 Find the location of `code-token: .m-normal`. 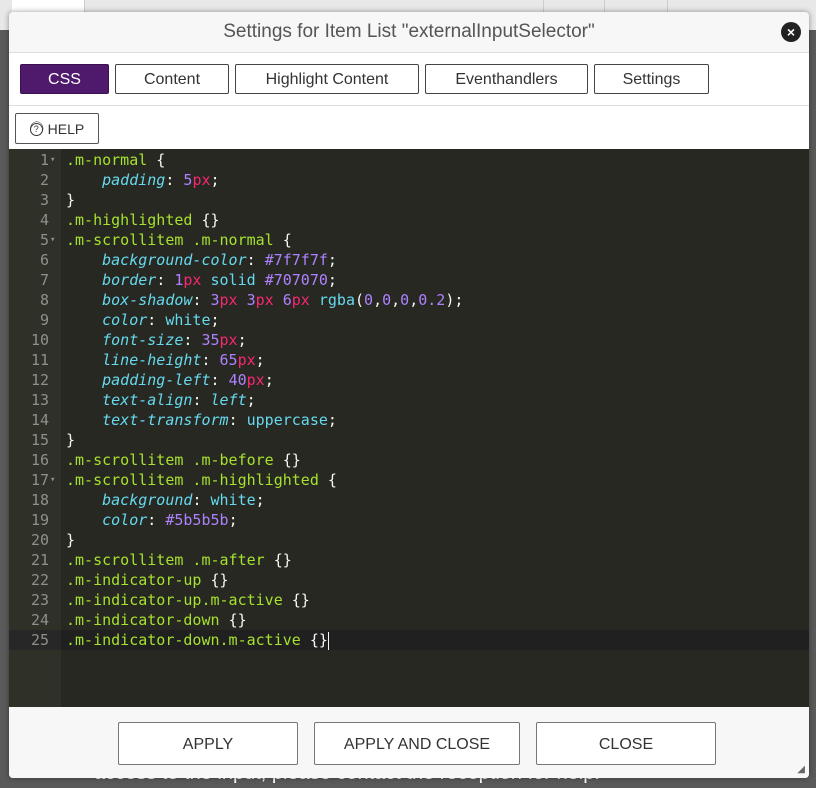

code-token: .m-normal is located at coordinates (107, 160).